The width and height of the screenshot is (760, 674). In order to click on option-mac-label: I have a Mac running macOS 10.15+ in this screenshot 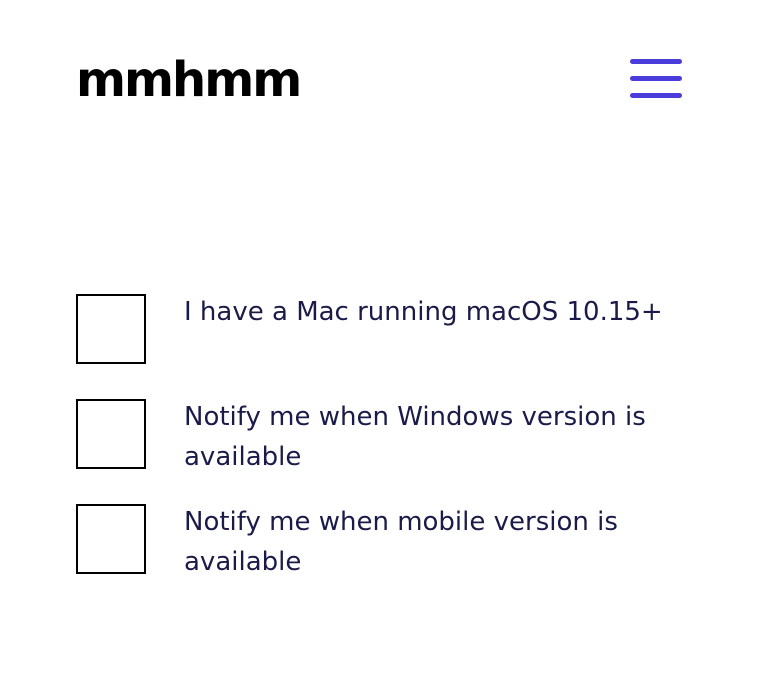, I will do `click(423, 312)`.